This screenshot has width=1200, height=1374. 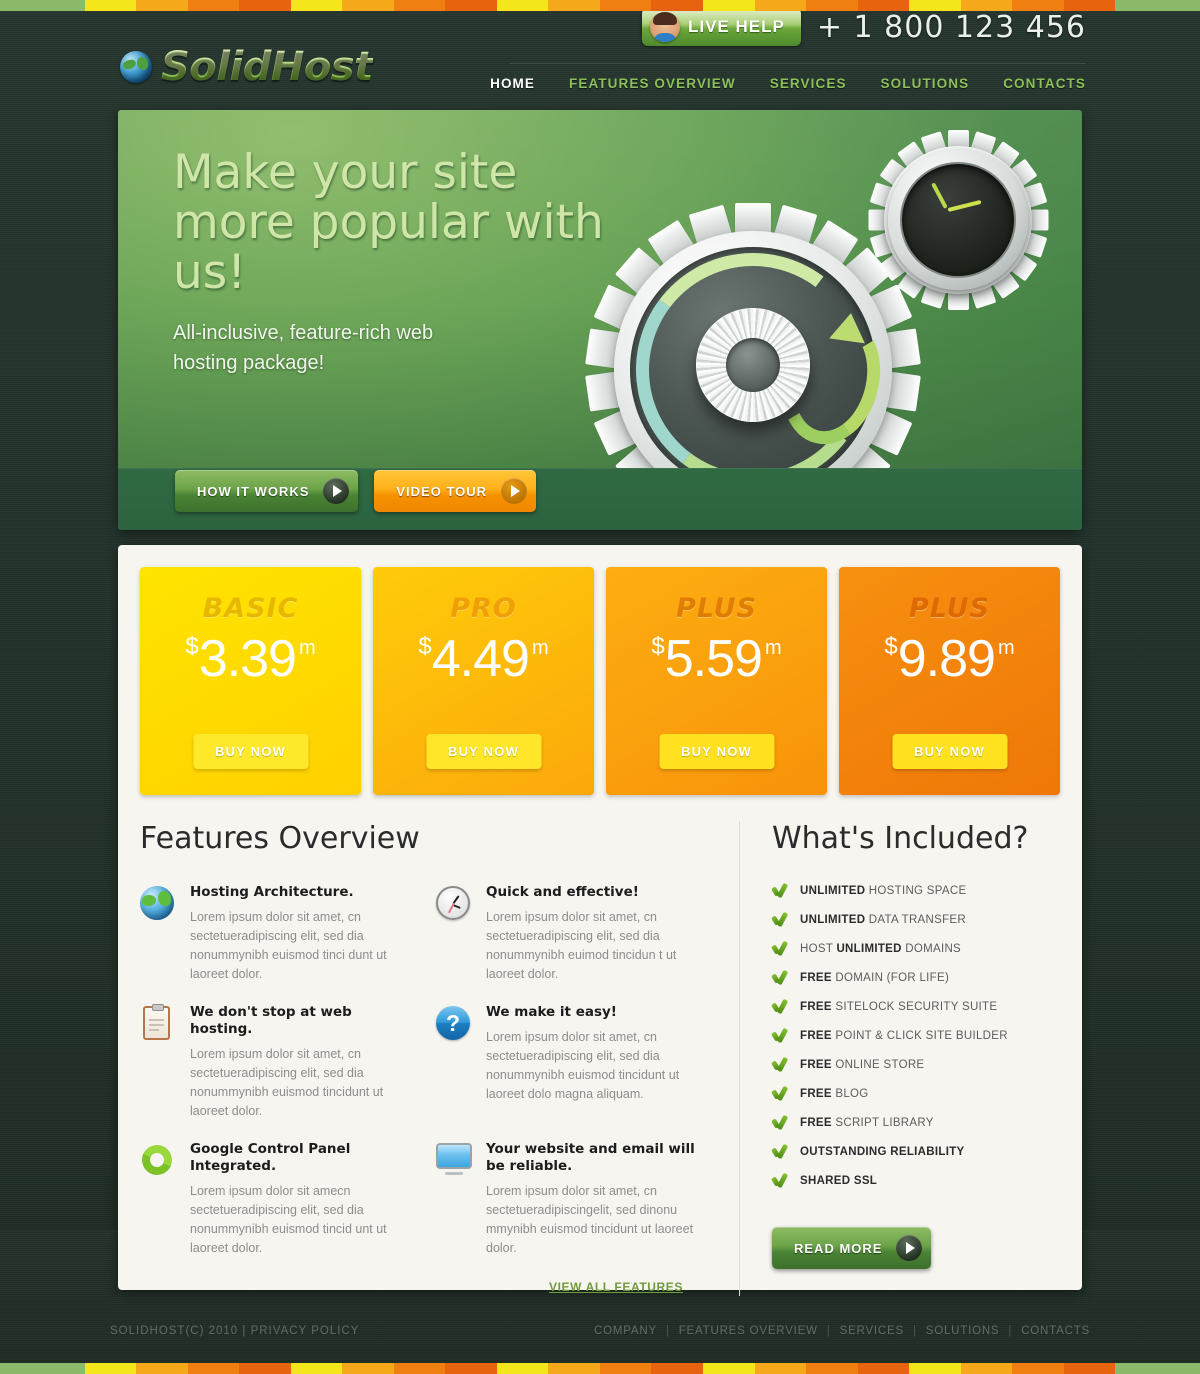 What do you see at coordinates (455, 1025) in the screenshot?
I see `question-mark-icon: ?` at bounding box center [455, 1025].